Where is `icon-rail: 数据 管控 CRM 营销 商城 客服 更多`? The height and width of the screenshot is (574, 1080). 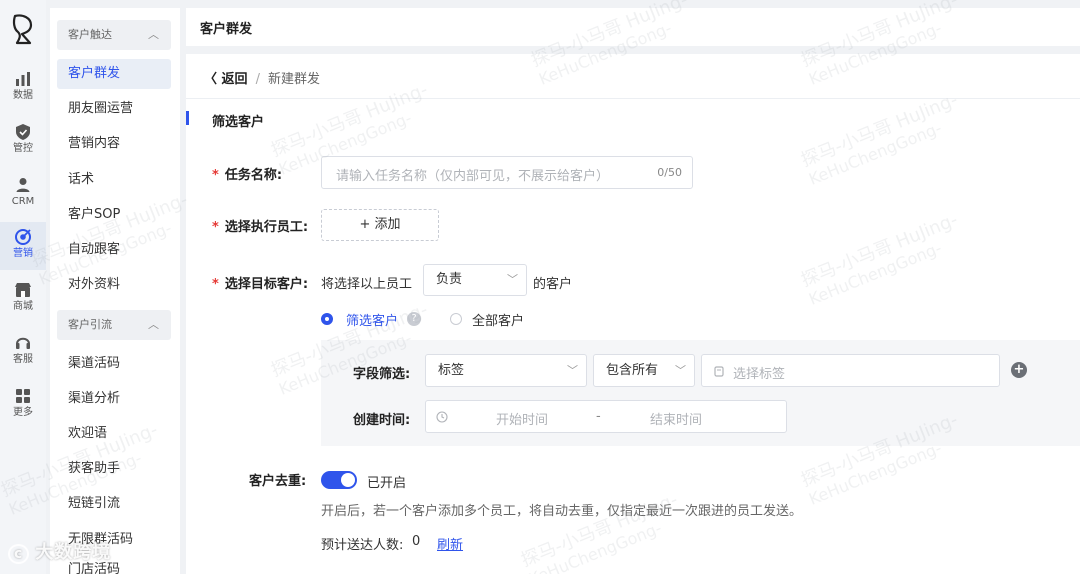
icon-rail: 数据 管控 CRM 营销 商城 客服 更多 is located at coordinates (23, 287).